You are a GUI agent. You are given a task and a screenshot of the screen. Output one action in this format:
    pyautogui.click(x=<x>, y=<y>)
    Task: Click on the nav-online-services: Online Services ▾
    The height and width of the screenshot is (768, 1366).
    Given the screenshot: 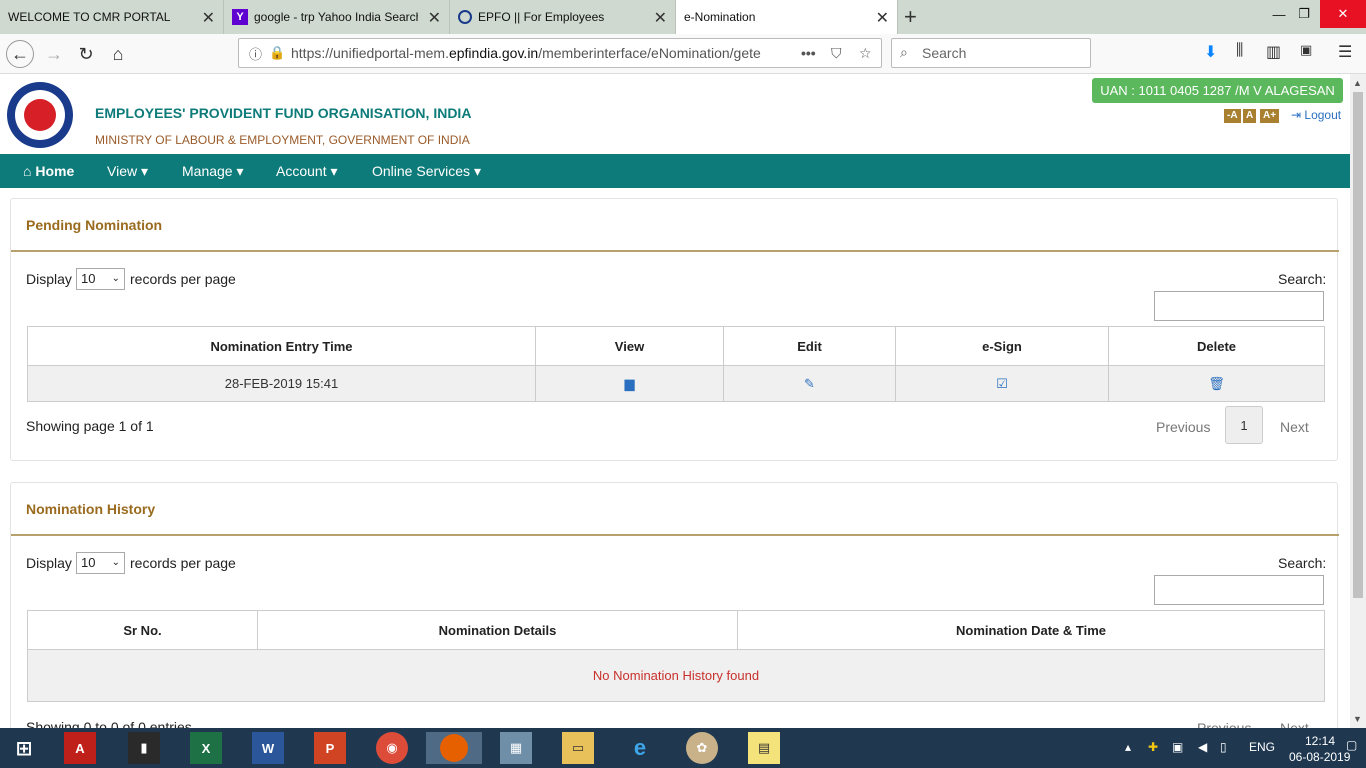 What is the action you would take?
    pyautogui.click(x=426, y=171)
    